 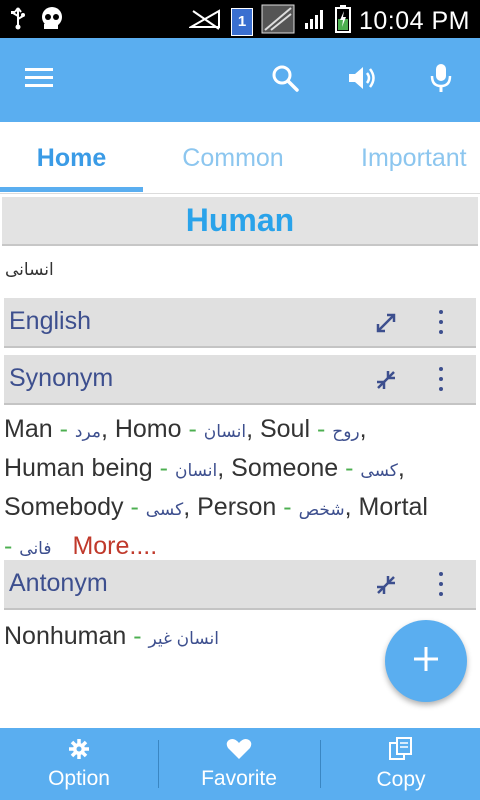 What do you see at coordinates (28, 546) in the screenshot?
I see `synonym-item-tail: - فانی` at bounding box center [28, 546].